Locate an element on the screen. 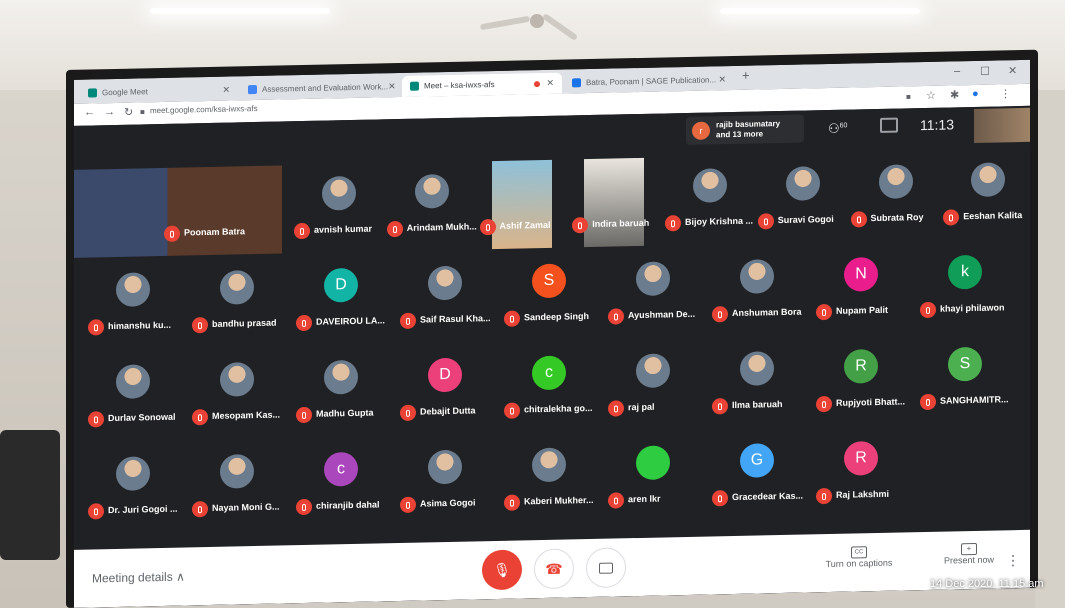  participant-tile: bandhu prasad is located at coordinates (236, 302).